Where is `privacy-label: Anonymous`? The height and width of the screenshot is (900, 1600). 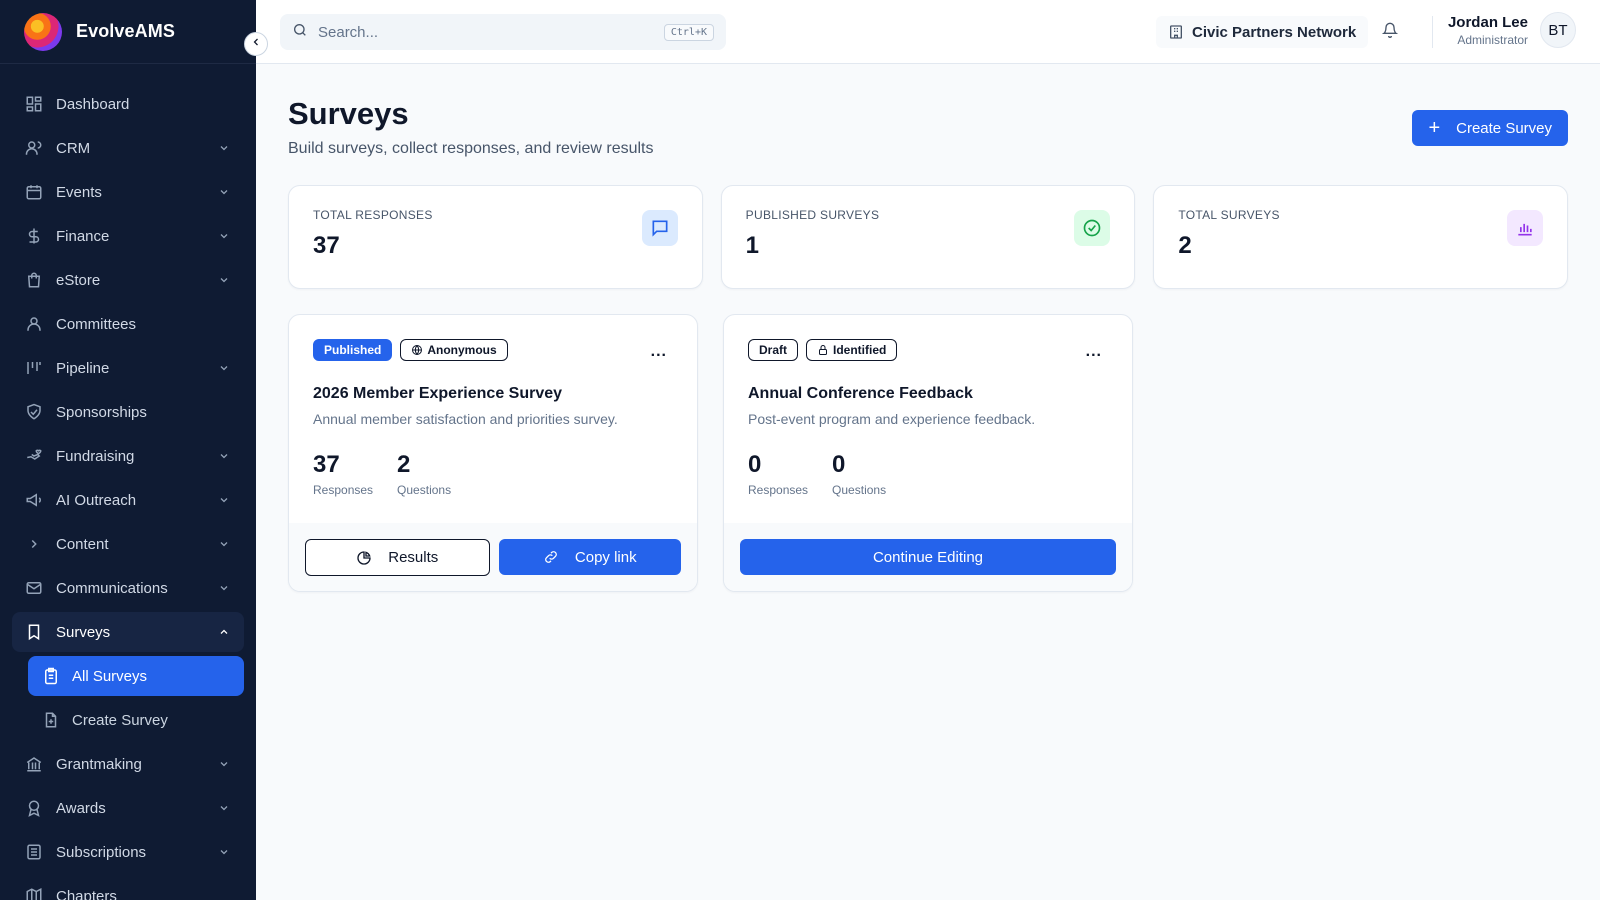
privacy-label: Anonymous is located at coordinates (462, 350).